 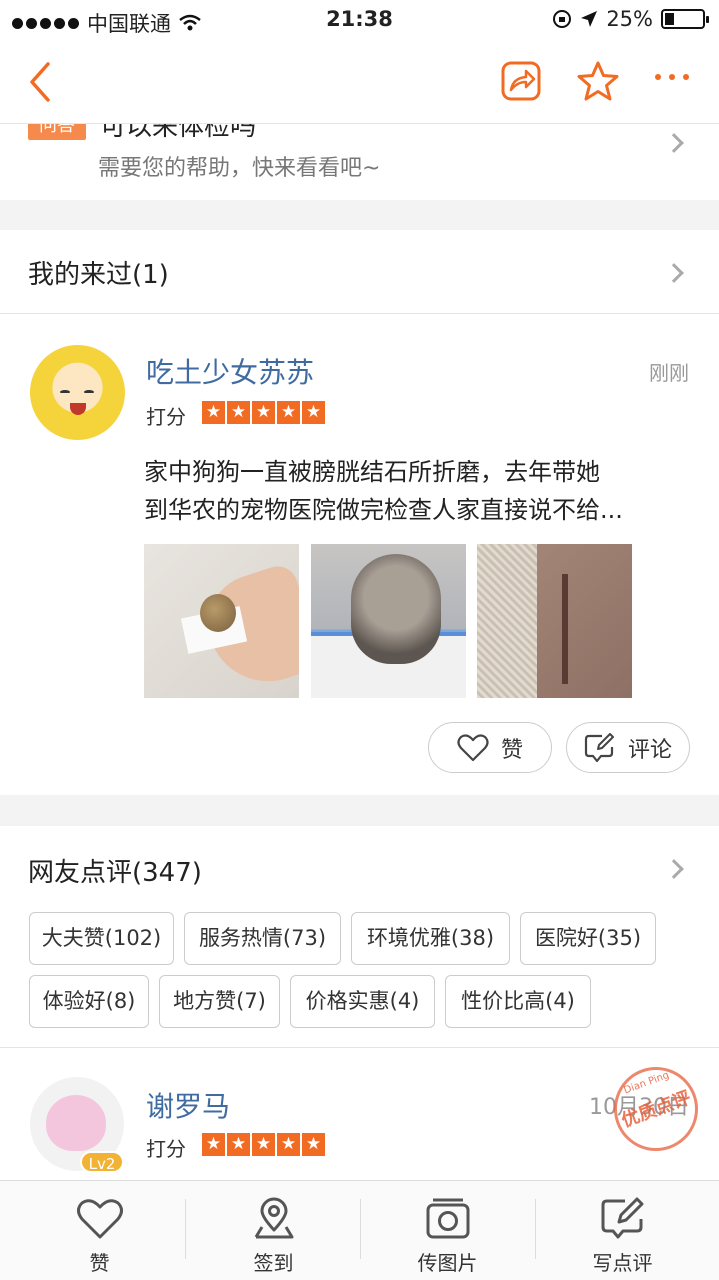 What do you see at coordinates (359, 868) in the screenshot?
I see `user-reviews-header: 网友点评(347)` at bounding box center [359, 868].